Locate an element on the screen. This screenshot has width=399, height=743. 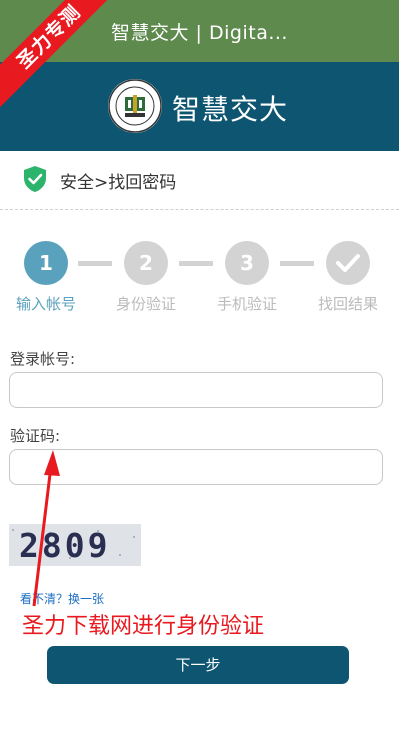
captcha-input is located at coordinates (196, 467).